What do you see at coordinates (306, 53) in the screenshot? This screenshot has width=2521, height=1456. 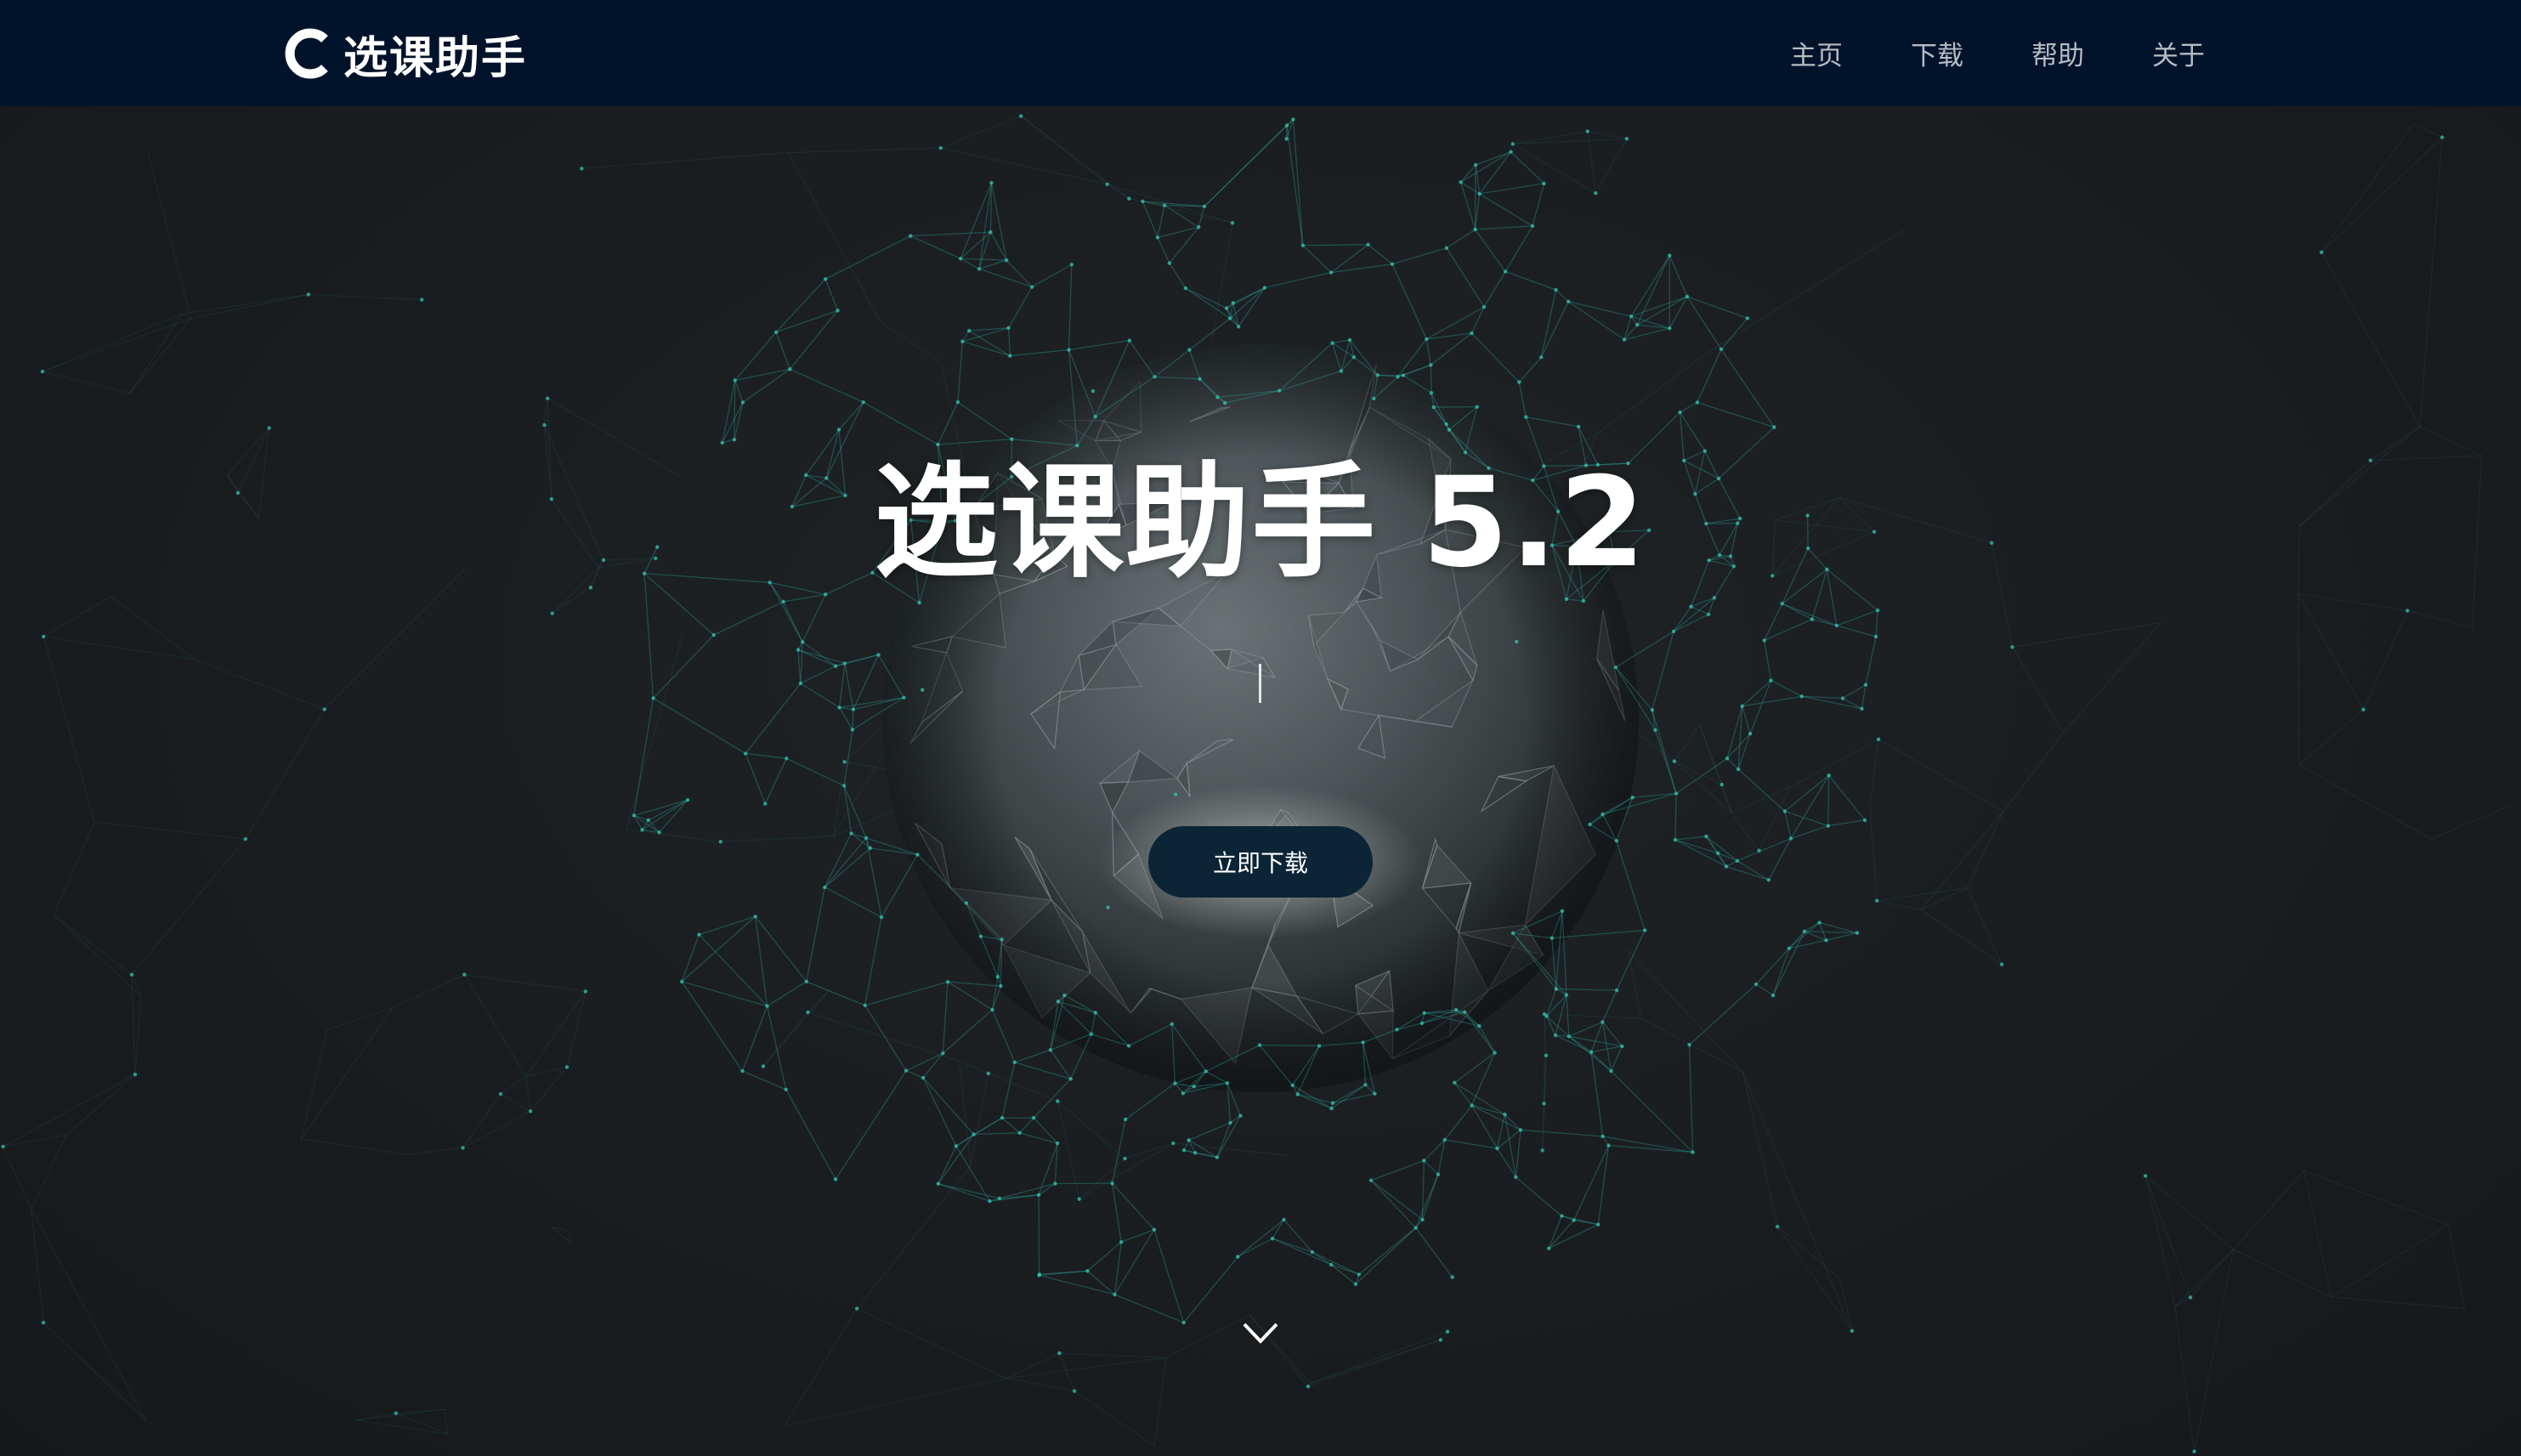 I see `c-logo-icon` at bounding box center [306, 53].